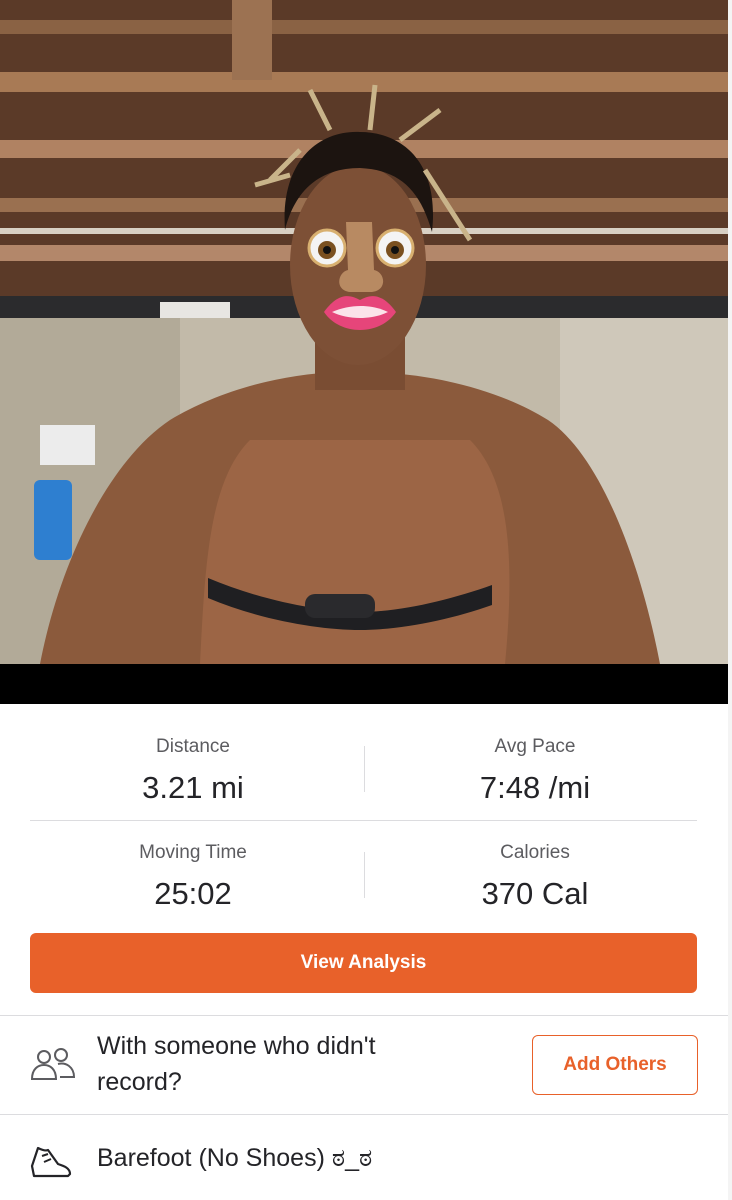  Describe the element at coordinates (193, 746) in the screenshot. I see `stat-label: Distance` at that location.